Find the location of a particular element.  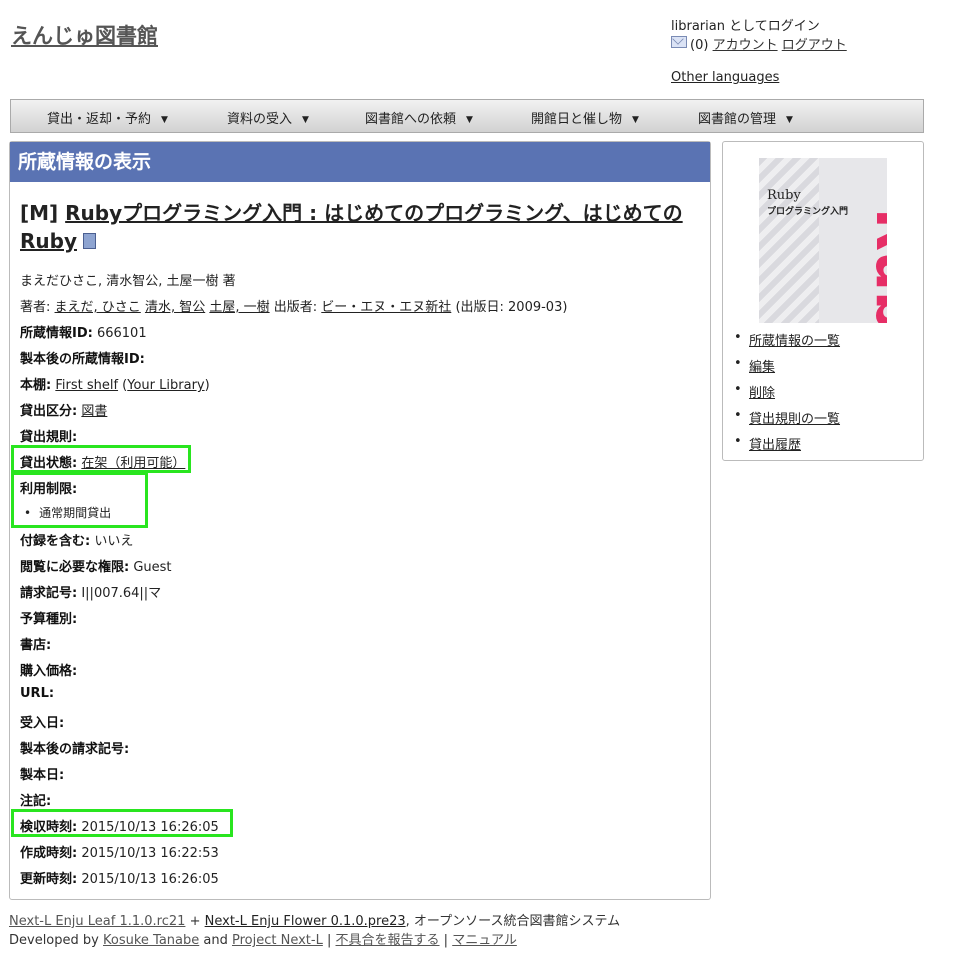

enju-flower-link: Next-L Enju Flower 0.1.0.pre23 is located at coordinates (305, 921).